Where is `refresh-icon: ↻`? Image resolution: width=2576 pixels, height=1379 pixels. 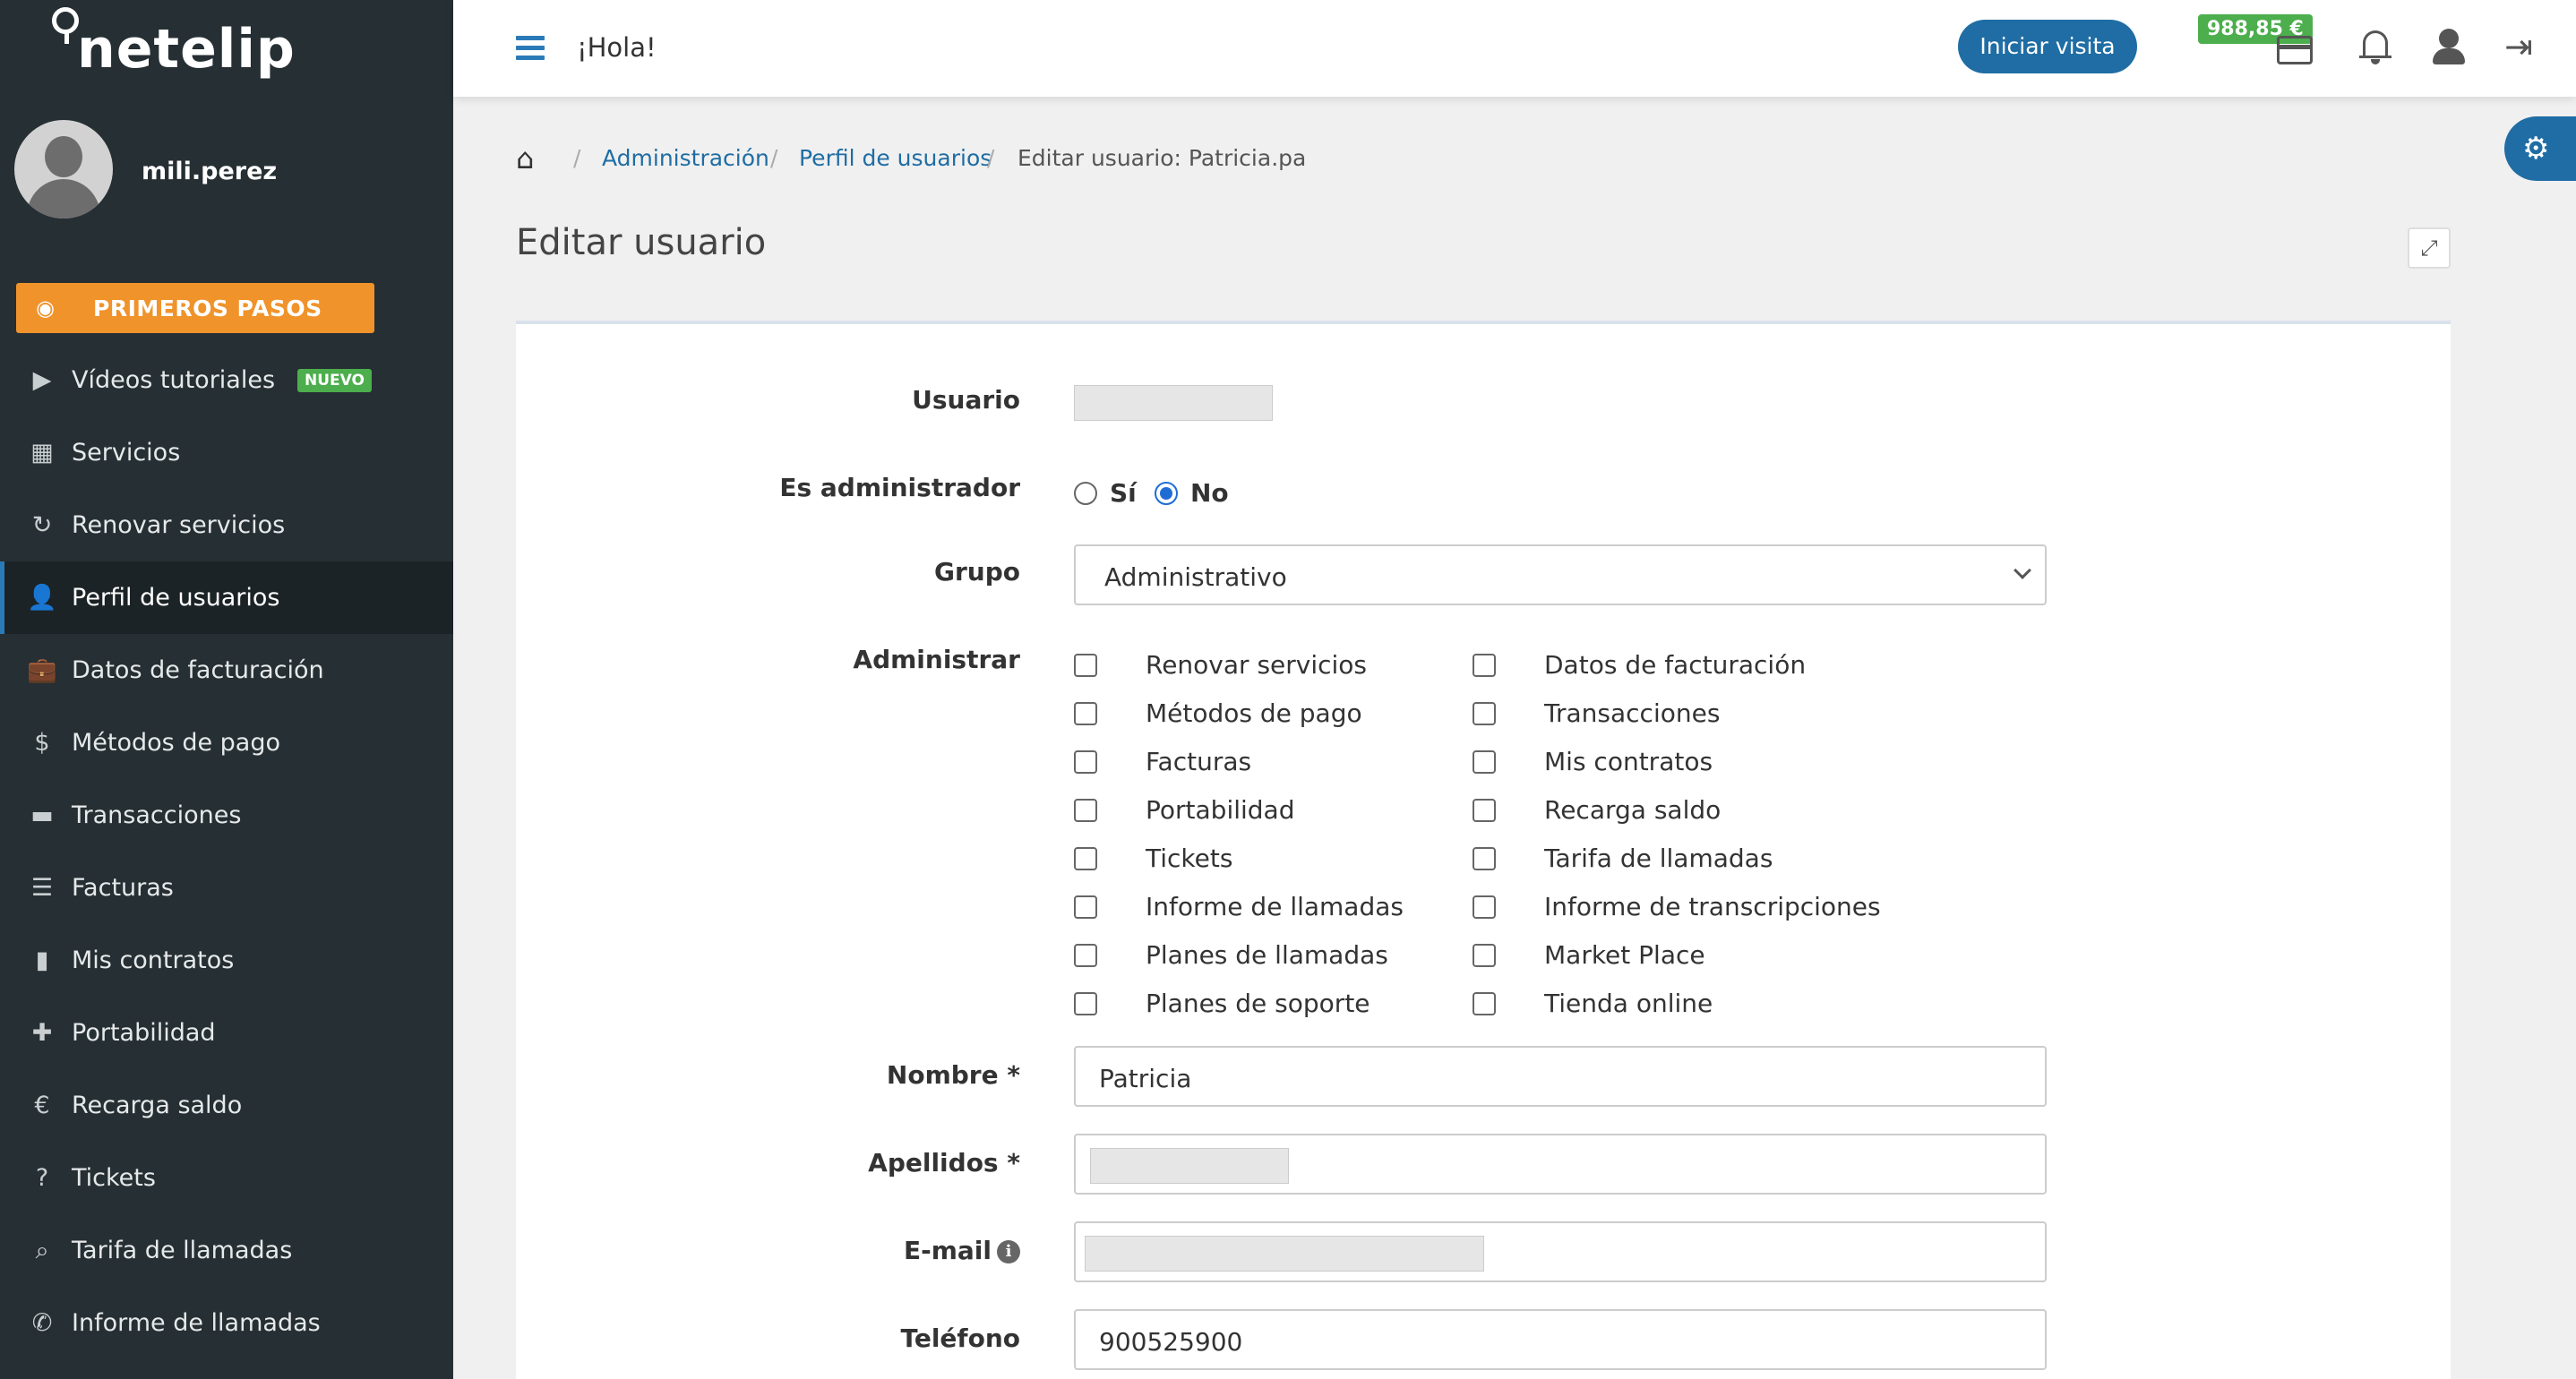
refresh-icon: ↻ is located at coordinates (42, 525).